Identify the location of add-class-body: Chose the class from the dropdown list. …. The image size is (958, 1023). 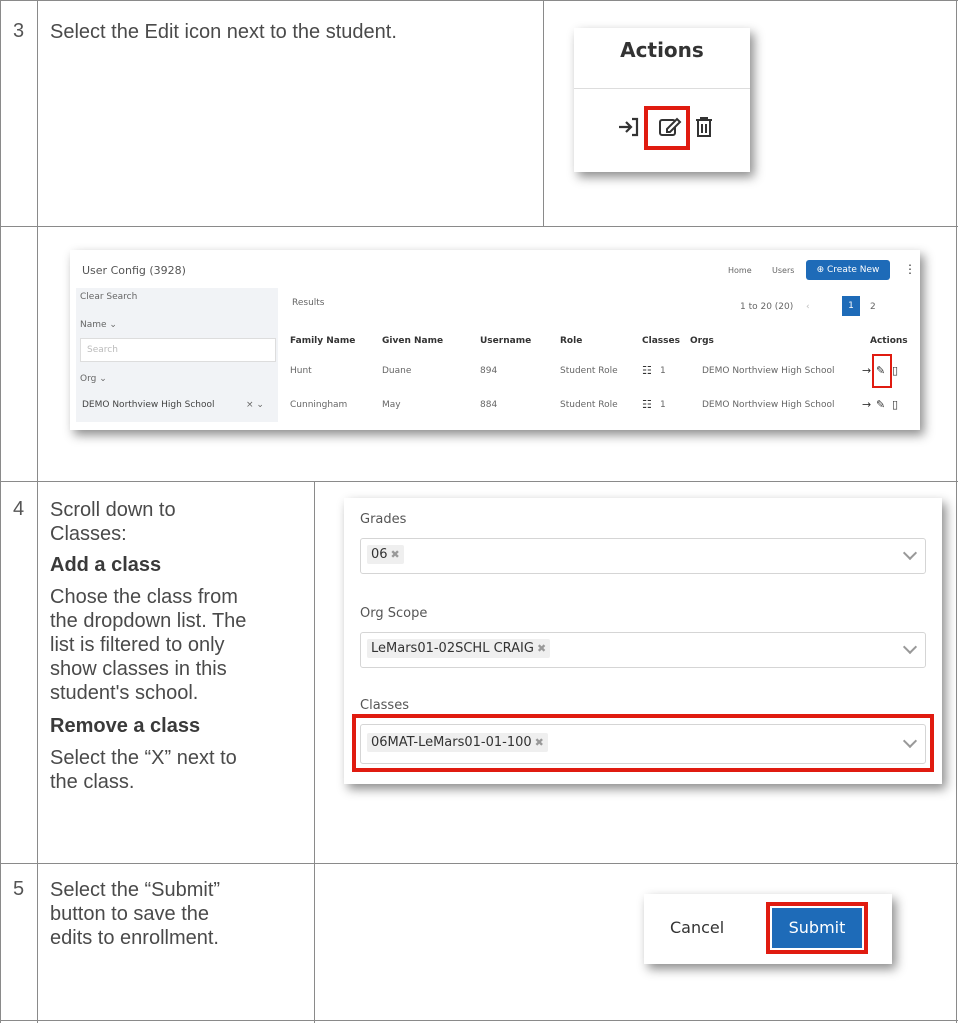
(178, 645).